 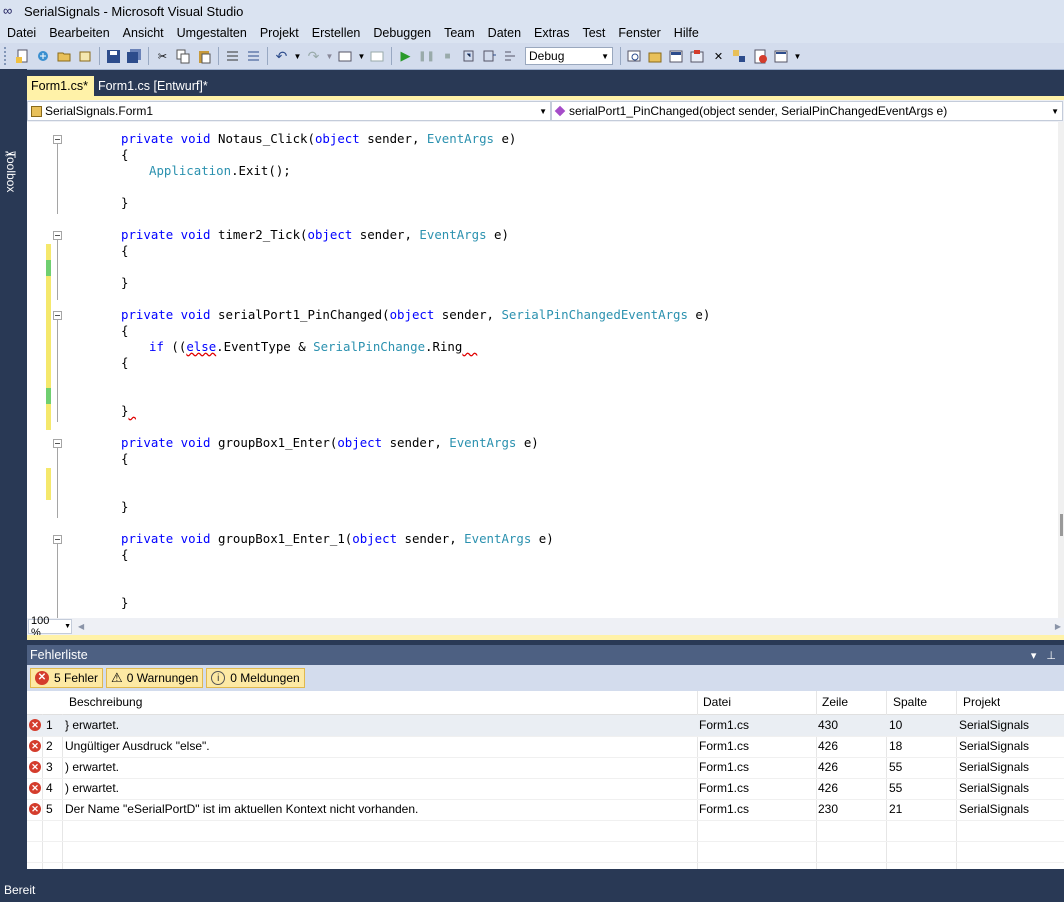 What do you see at coordinates (289, 111) in the screenshot?
I see `type-selector: SerialSignals.Form1 ▼` at bounding box center [289, 111].